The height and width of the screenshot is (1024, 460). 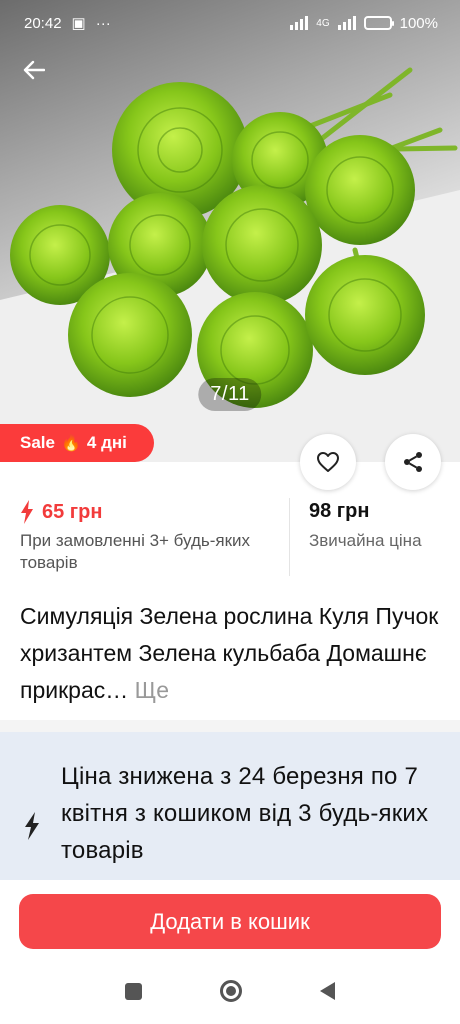 I want to click on price-condition: При замовленні 3+ будь-яких товарів, so click(x=135, y=551).